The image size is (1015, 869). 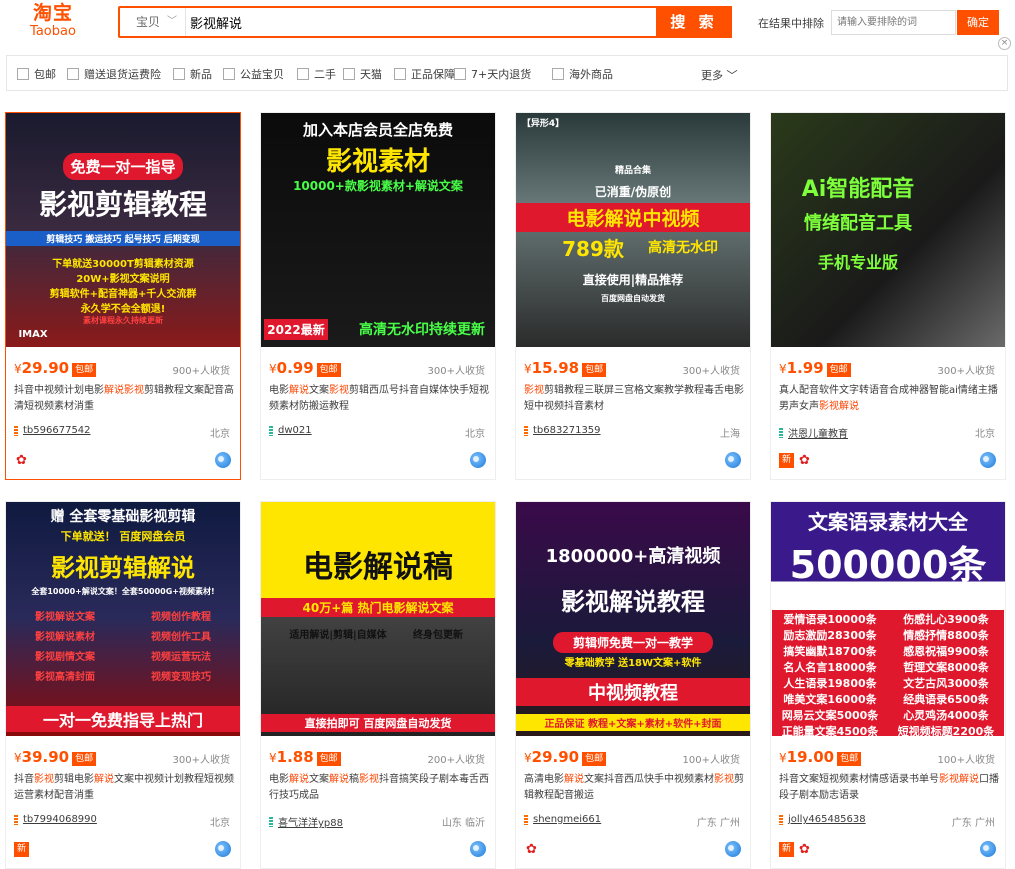 I want to click on poster-text: 下单就送30000T剪辑素材资源, so click(x=123, y=264).